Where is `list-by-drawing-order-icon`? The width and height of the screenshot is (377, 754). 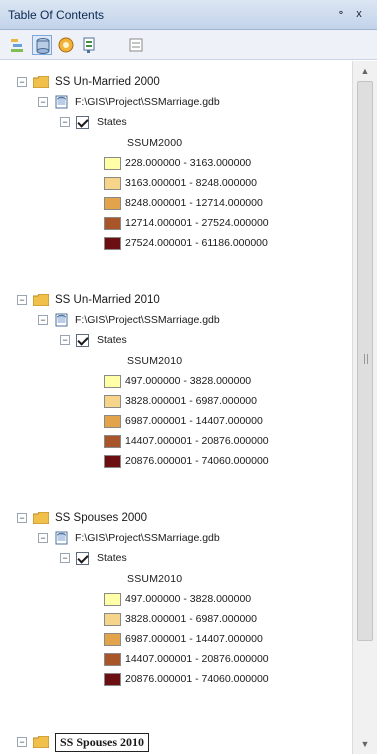
list-by-drawing-order-icon is located at coordinates (18, 45).